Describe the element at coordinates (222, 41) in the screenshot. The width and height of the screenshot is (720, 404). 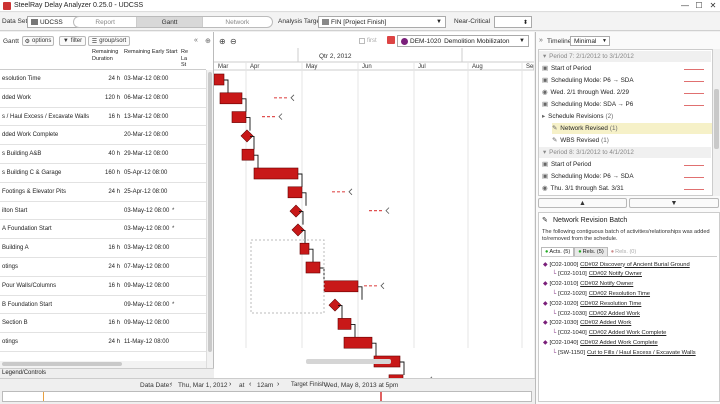
I see `zoom-in-icon: ⊕` at that location.